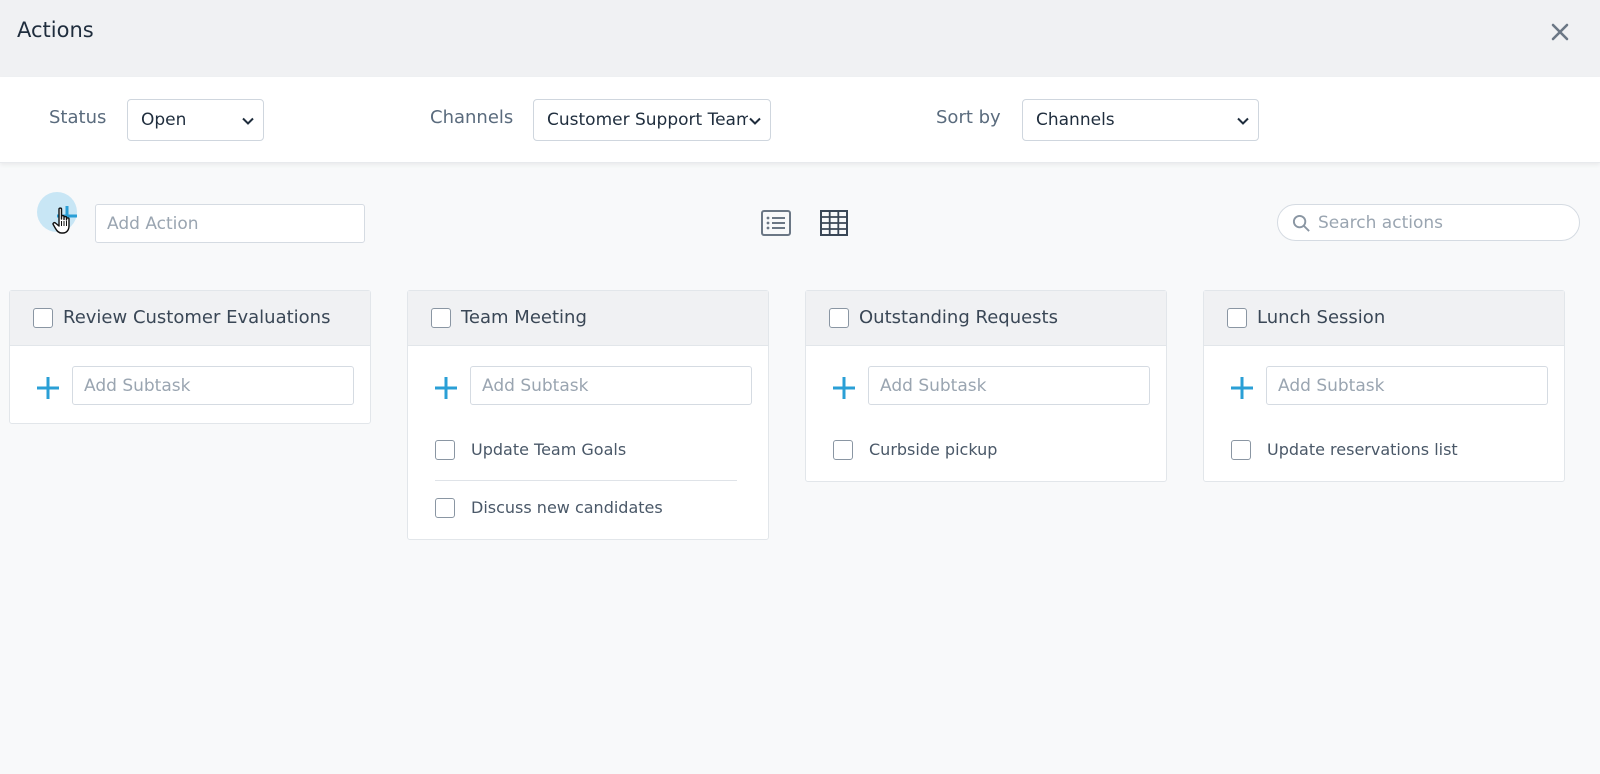  What do you see at coordinates (197, 317) in the screenshot?
I see `card-title: Review Customer Evaluations` at bounding box center [197, 317].